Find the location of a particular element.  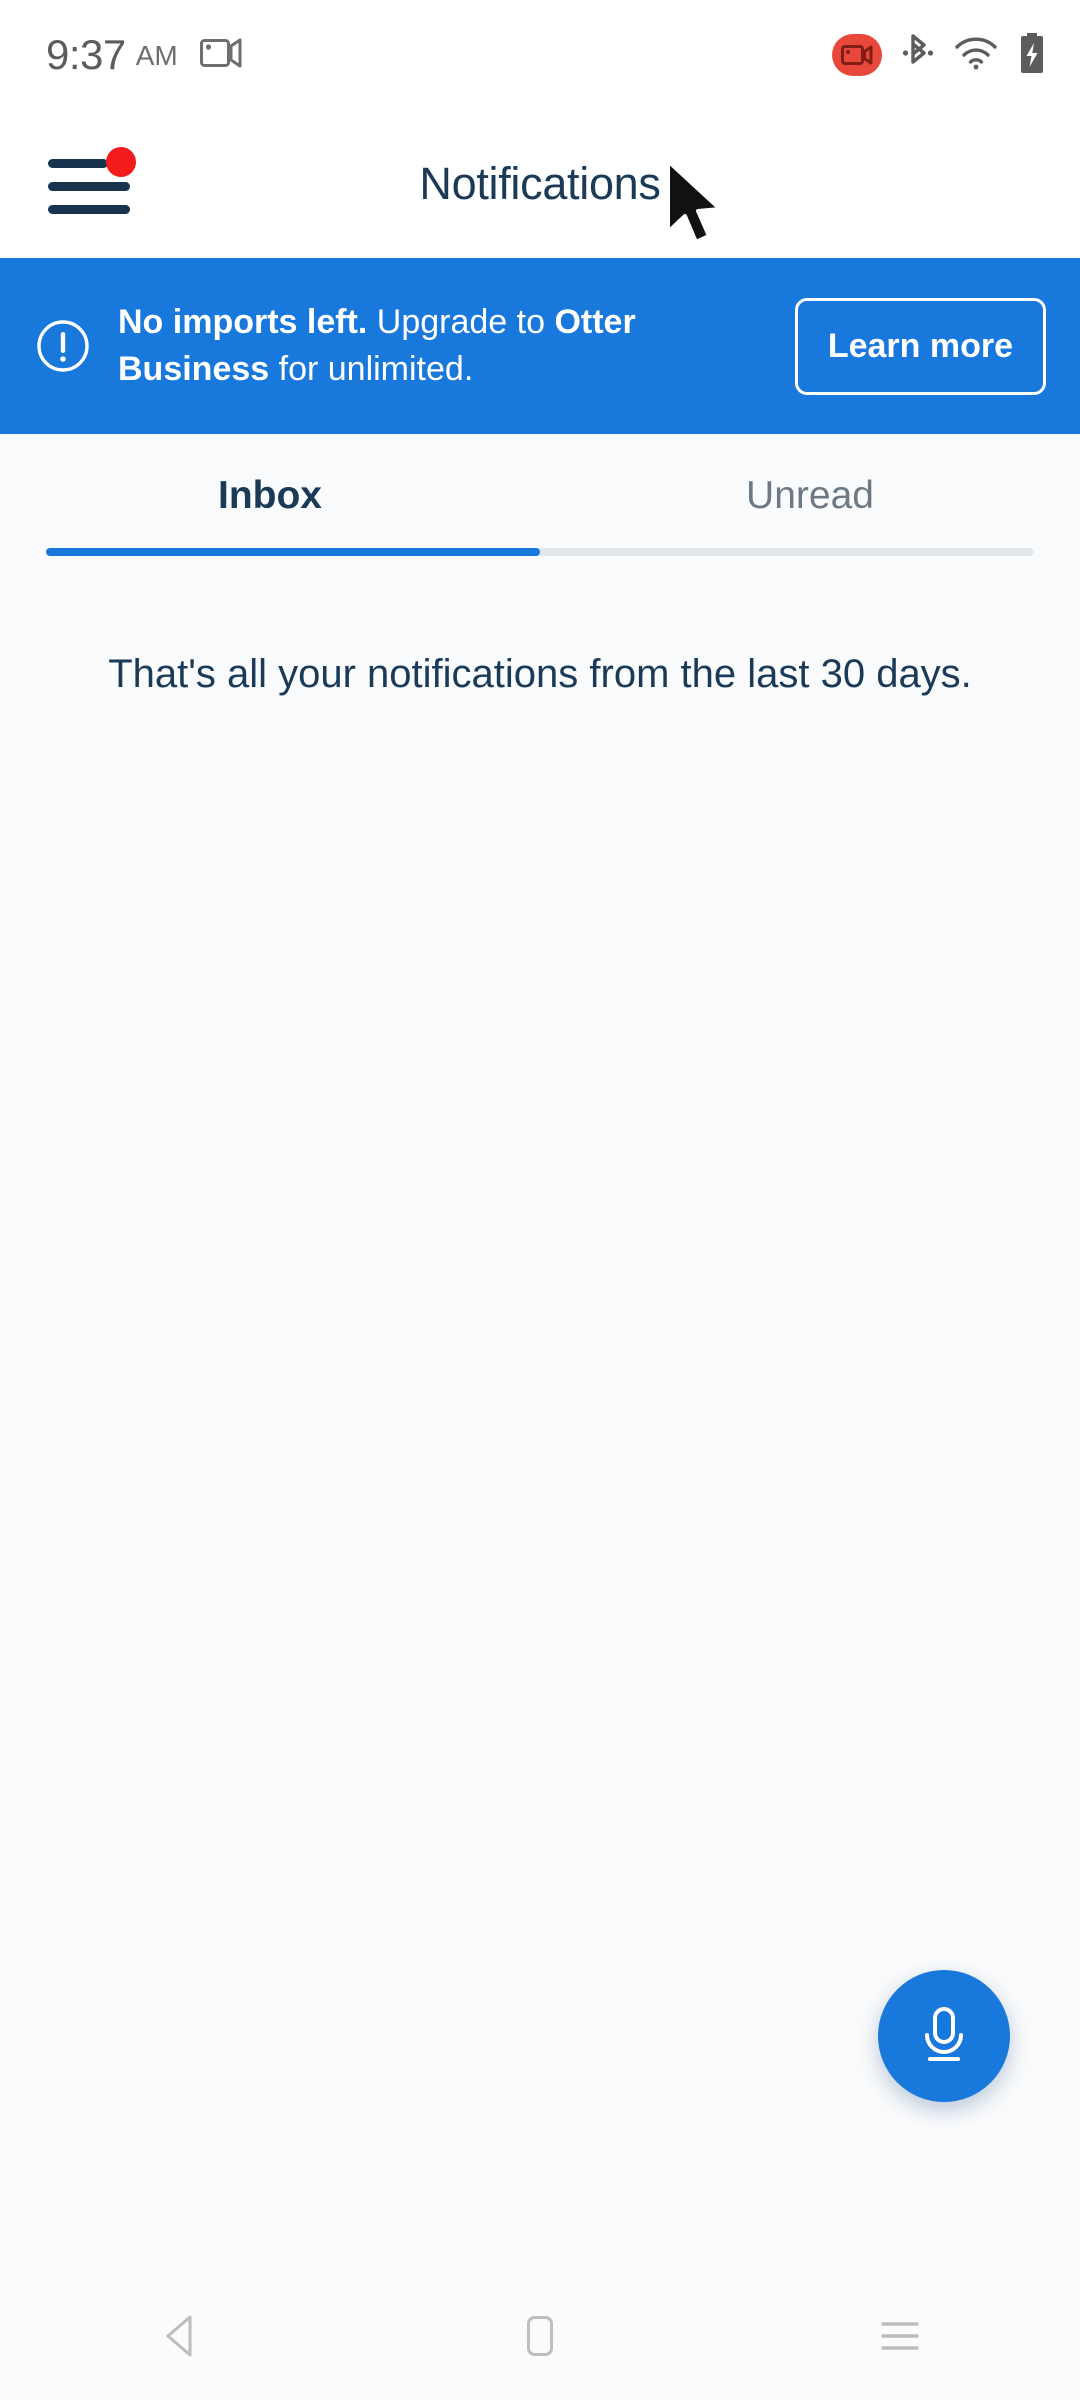

promo-text-normal-1: Upgrade to is located at coordinates (461, 322).